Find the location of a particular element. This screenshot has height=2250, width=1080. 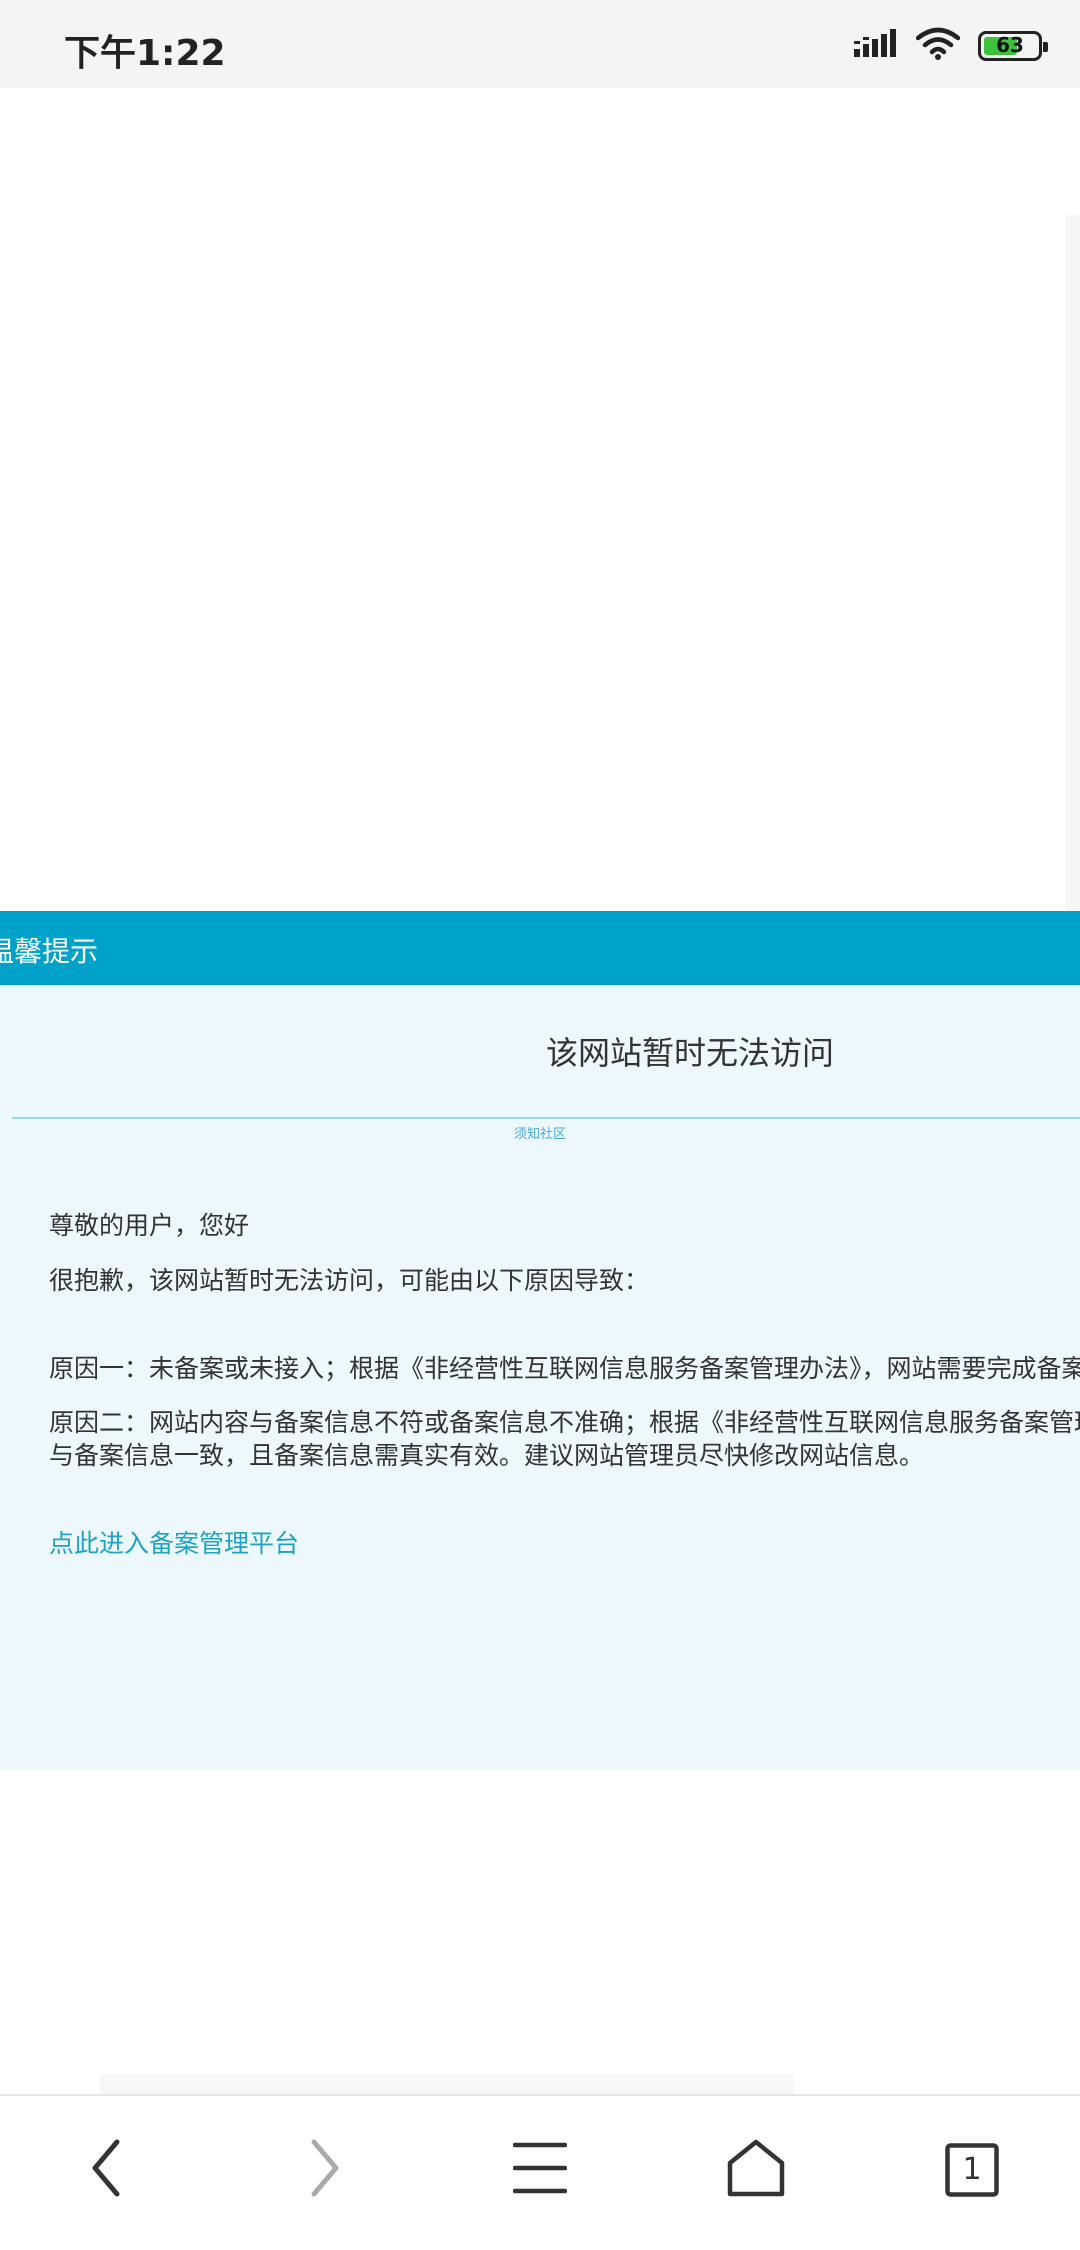

notice-title: 该网站暂时无法访问 is located at coordinates (690, 1053).